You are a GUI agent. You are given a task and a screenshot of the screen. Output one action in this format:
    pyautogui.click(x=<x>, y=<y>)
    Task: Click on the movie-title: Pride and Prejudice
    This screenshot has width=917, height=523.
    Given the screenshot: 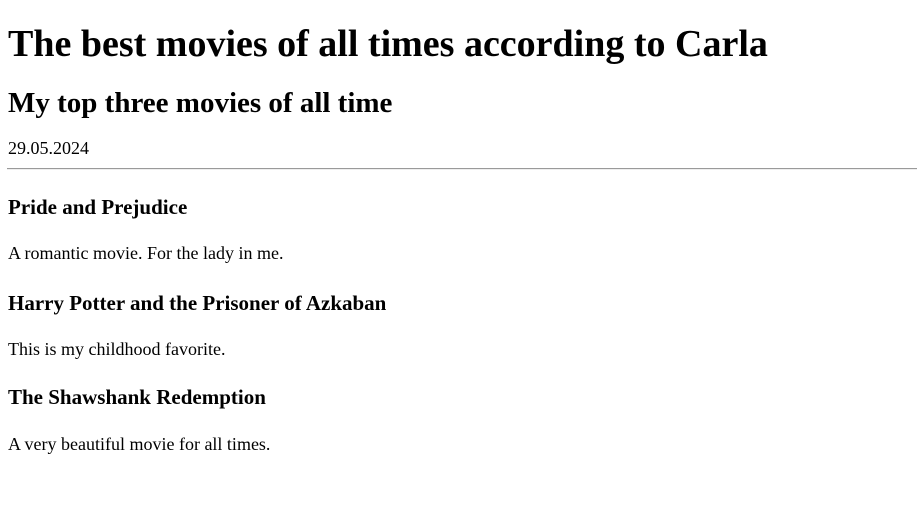 What is the action you would take?
    pyautogui.click(x=98, y=207)
    